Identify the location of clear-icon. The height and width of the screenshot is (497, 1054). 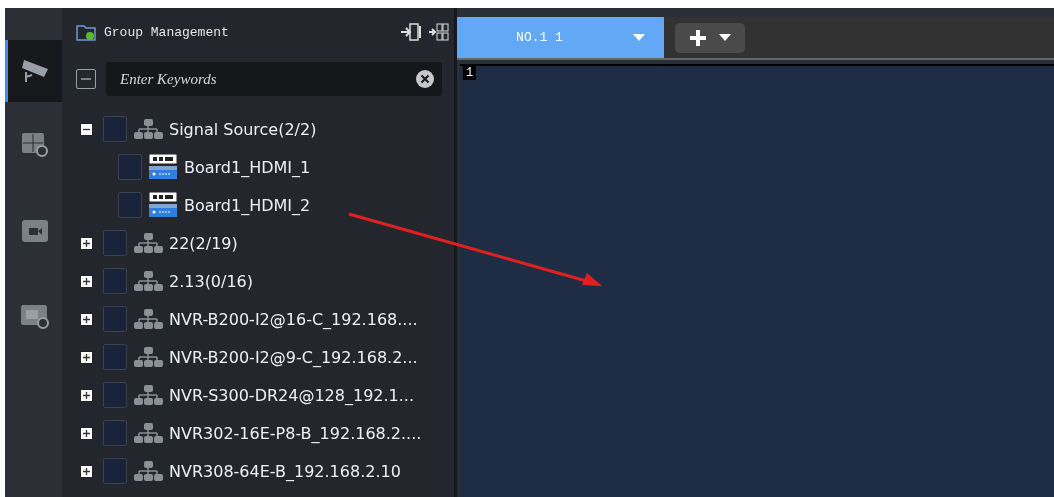
(425, 79).